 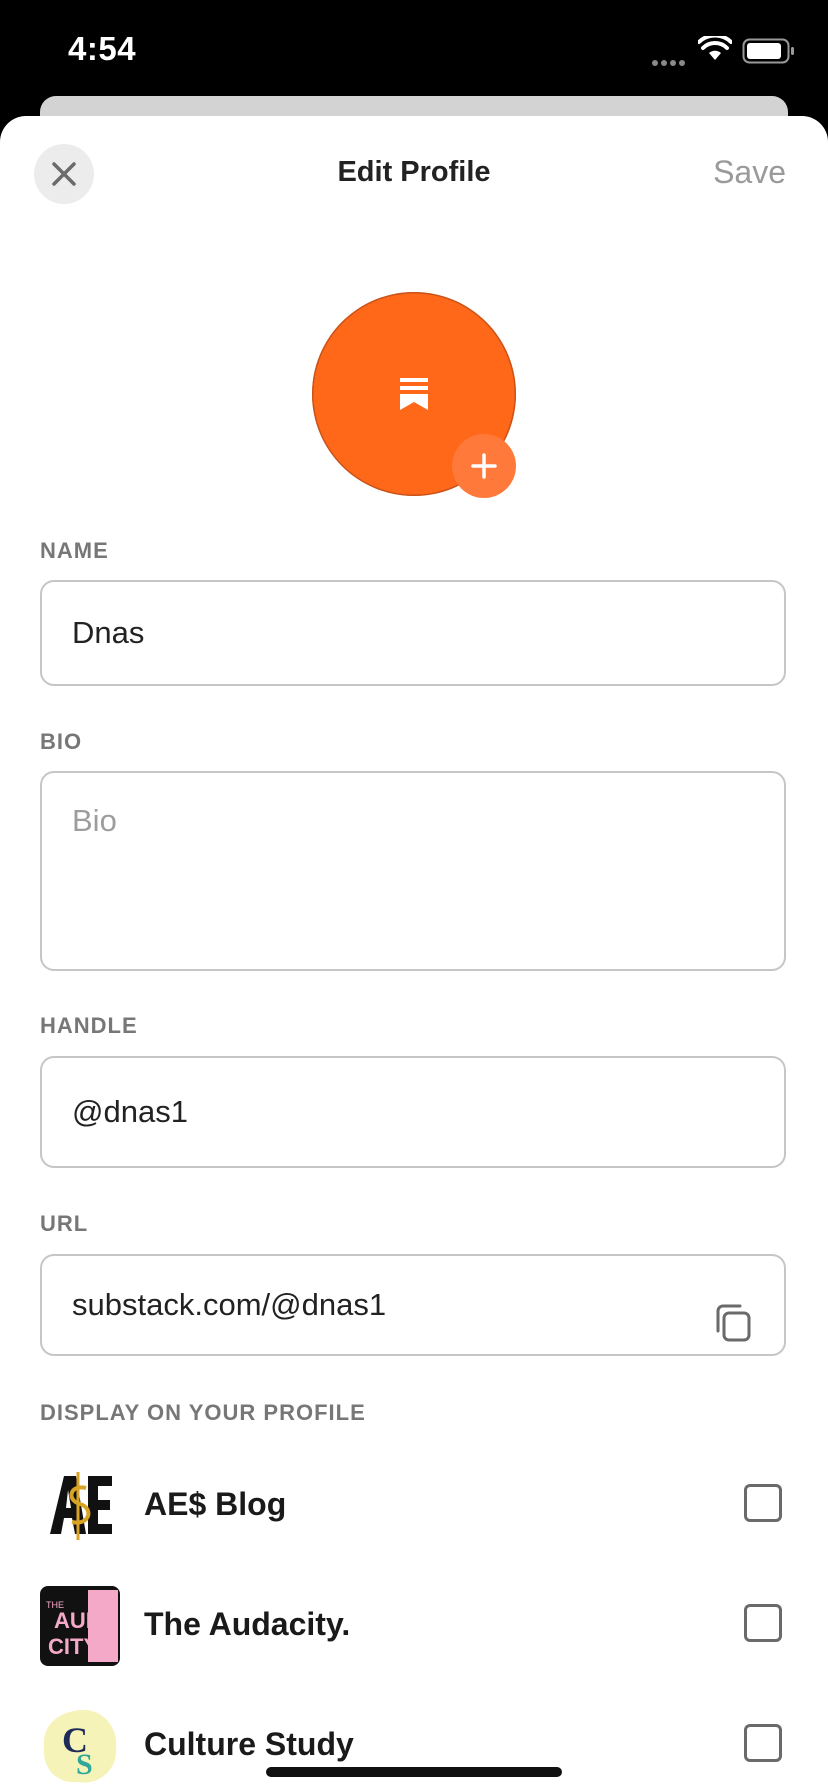 What do you see at coordinates (414, 172) in the screenshot?
I see `page-title: Edit Profile` at bounding box center [414, 172].